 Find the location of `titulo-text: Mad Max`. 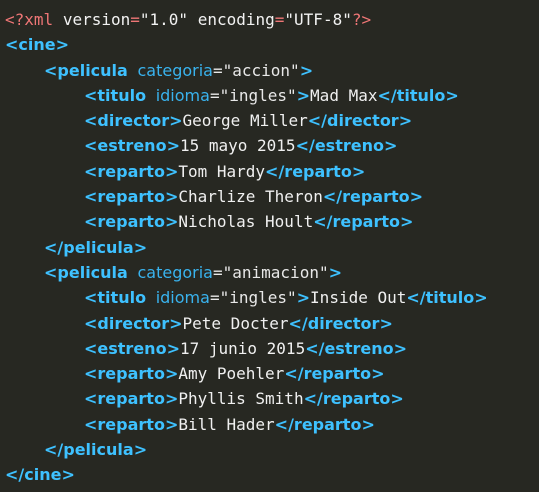

titulo-text: Mad Max is located at coordinates (344, 95).